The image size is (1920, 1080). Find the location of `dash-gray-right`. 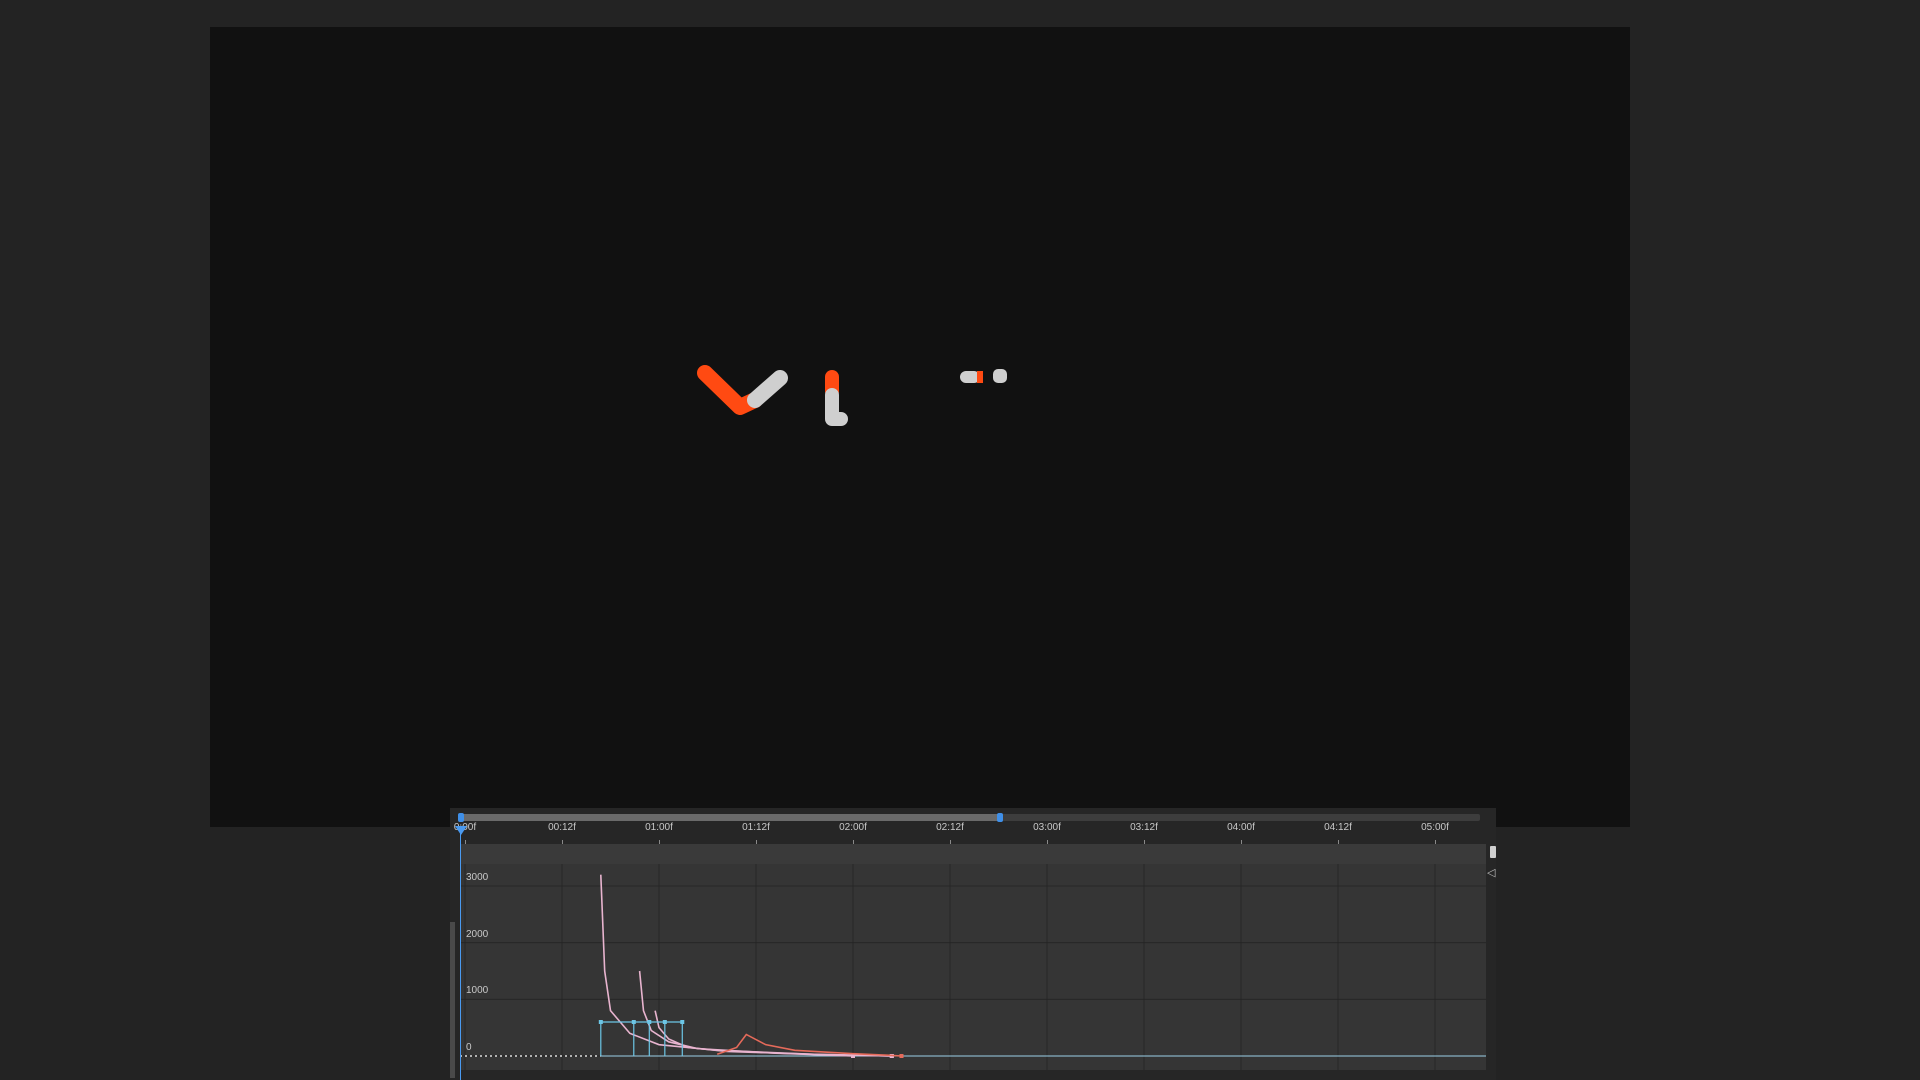

dash-gray-right is located at coordinates (1000, 376).